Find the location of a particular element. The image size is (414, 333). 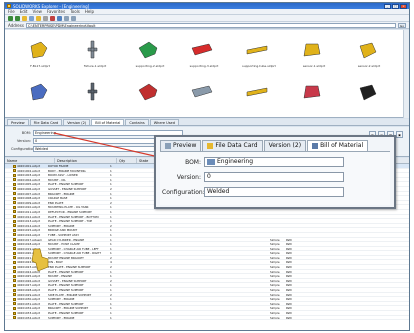

callout-tab-preview: Preview is located at coordinates (181, 145).